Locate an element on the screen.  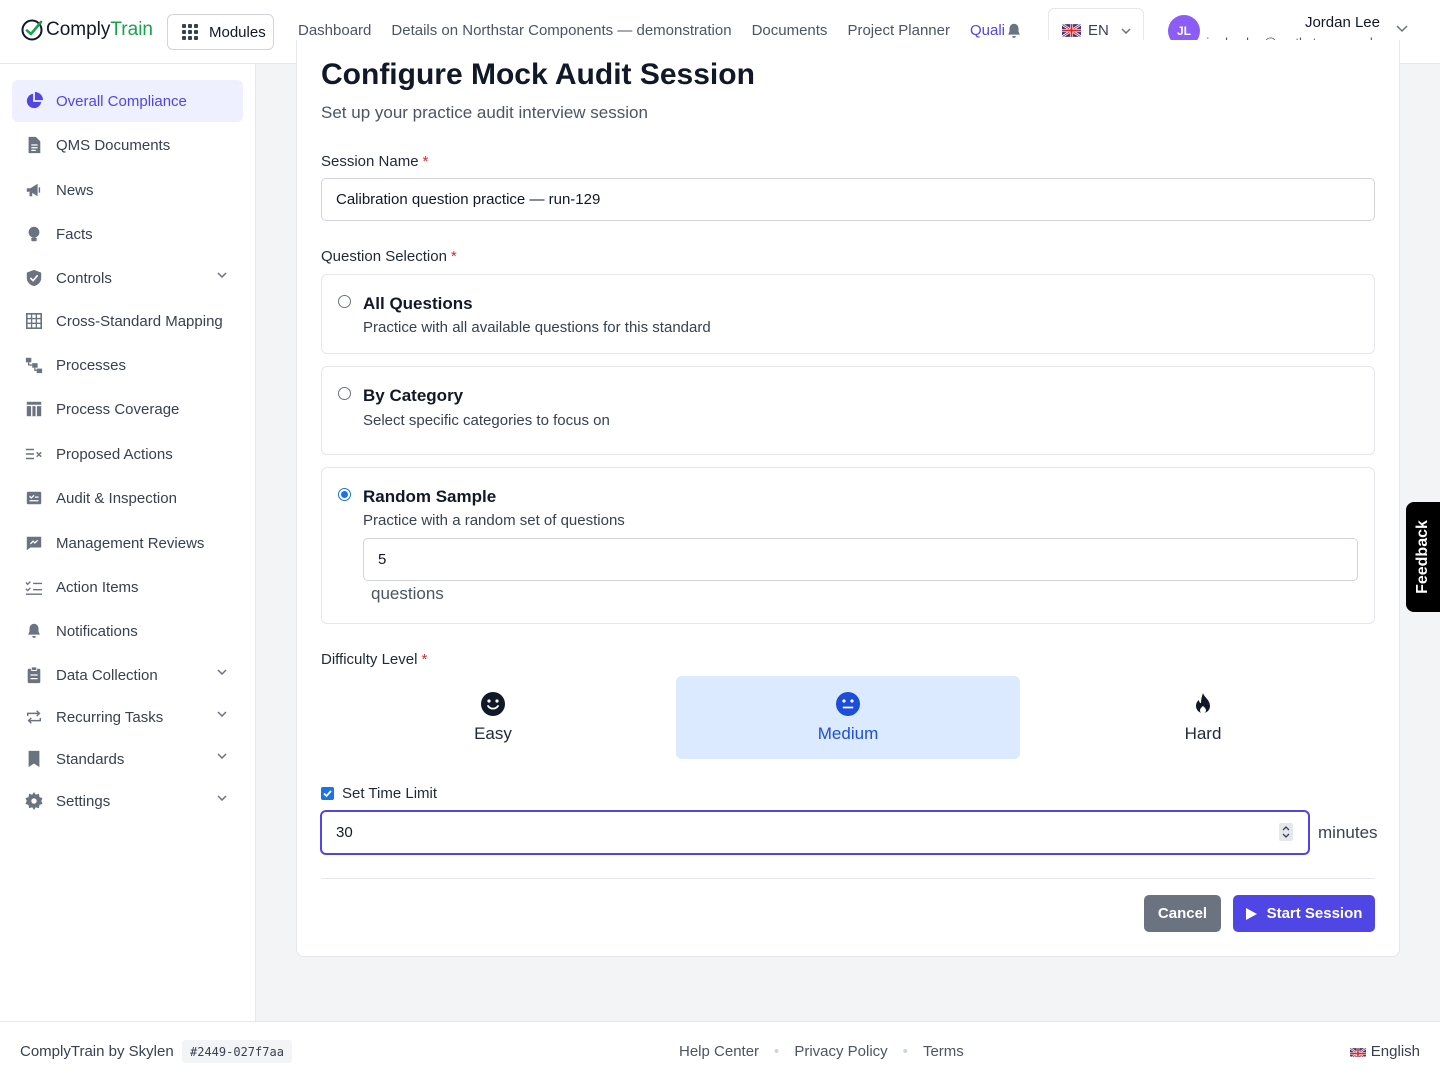
difficulty-easy: Easy is located at coordinates (493, 717).